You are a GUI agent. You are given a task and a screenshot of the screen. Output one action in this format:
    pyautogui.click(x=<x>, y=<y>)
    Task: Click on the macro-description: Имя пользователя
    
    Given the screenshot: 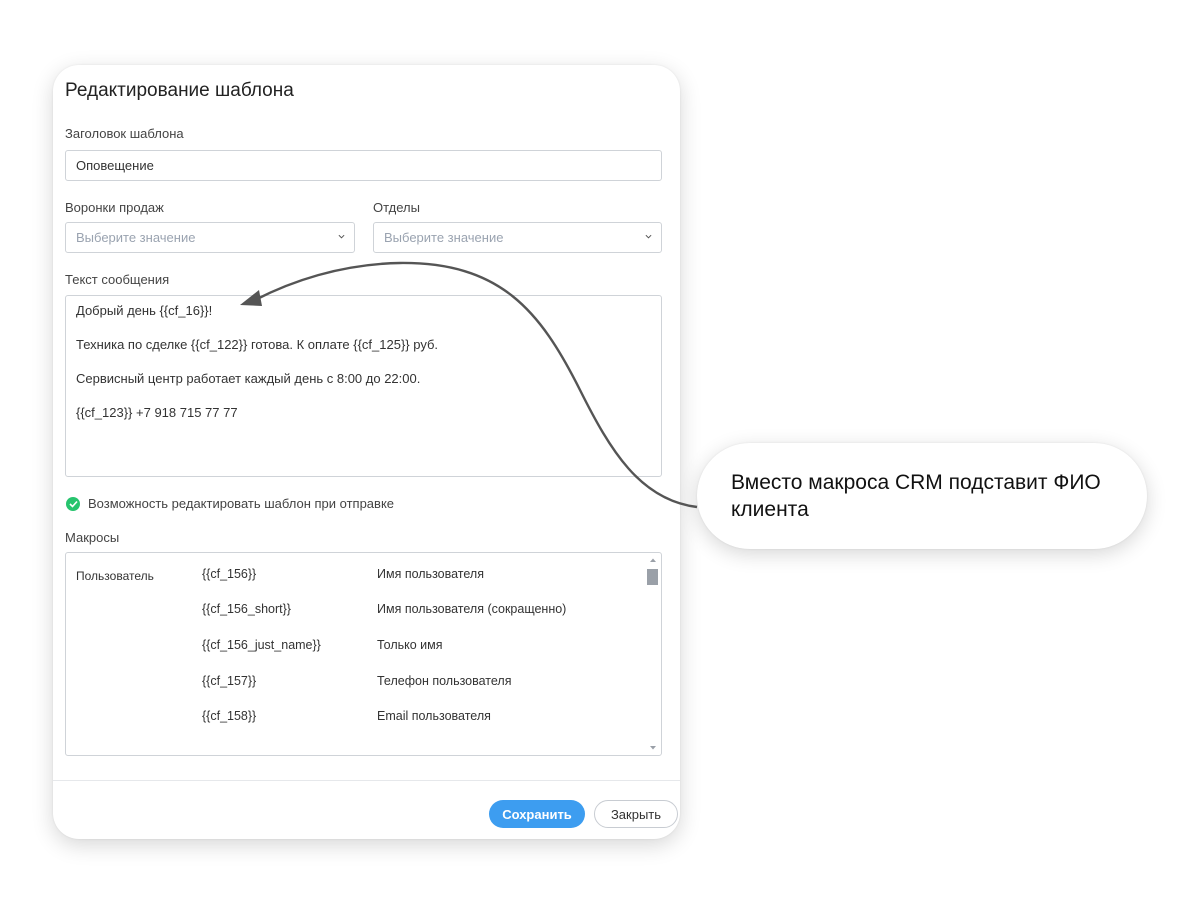 What is the action you would take?
    pyautogui.click(x=430, y=574)
    